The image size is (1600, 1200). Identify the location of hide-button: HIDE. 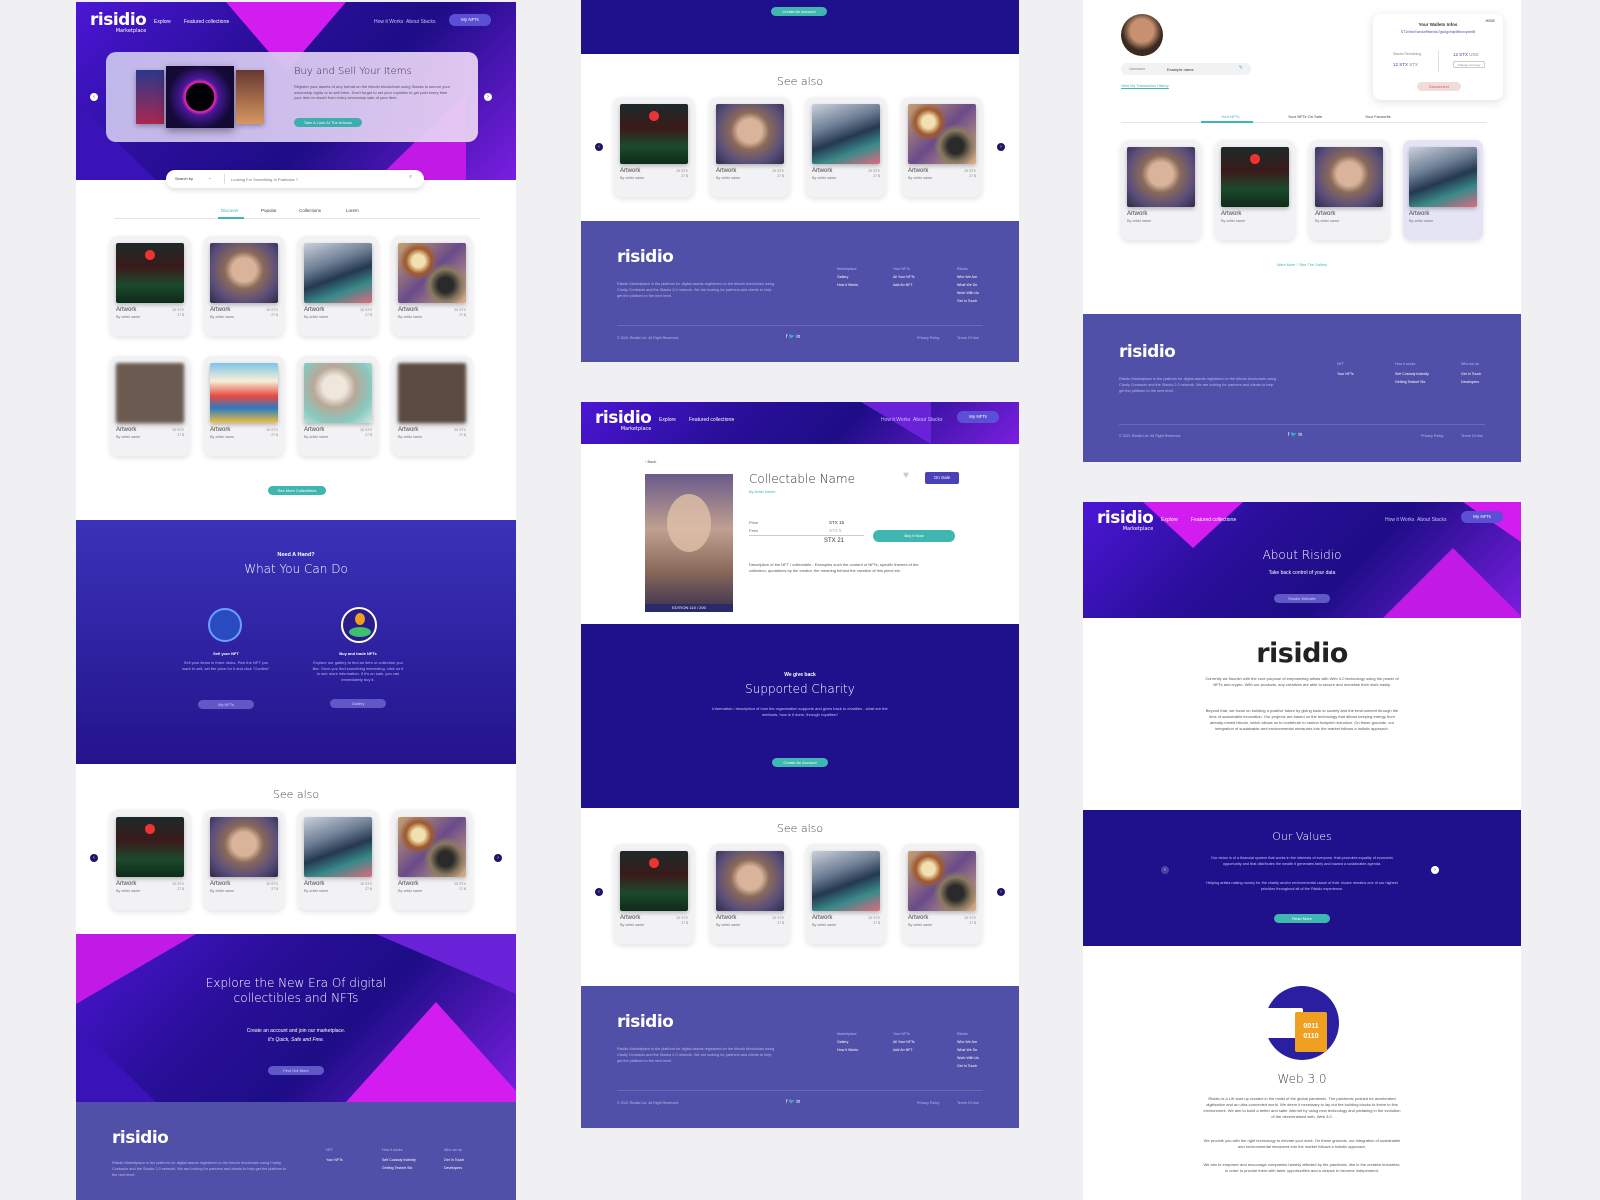
(1490, 20).